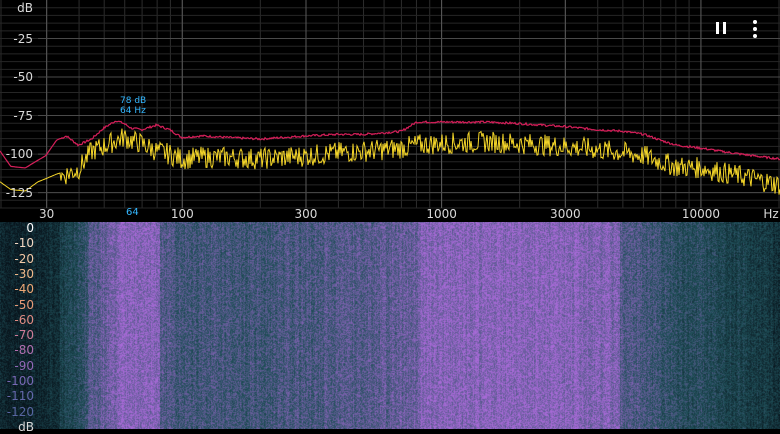 This screenshot has width=780, height=434. What do you see at coordinates (24, 258) in the screenshot?
I see `spectrogram-db-tick: -20` at bounding box center [24, 258].